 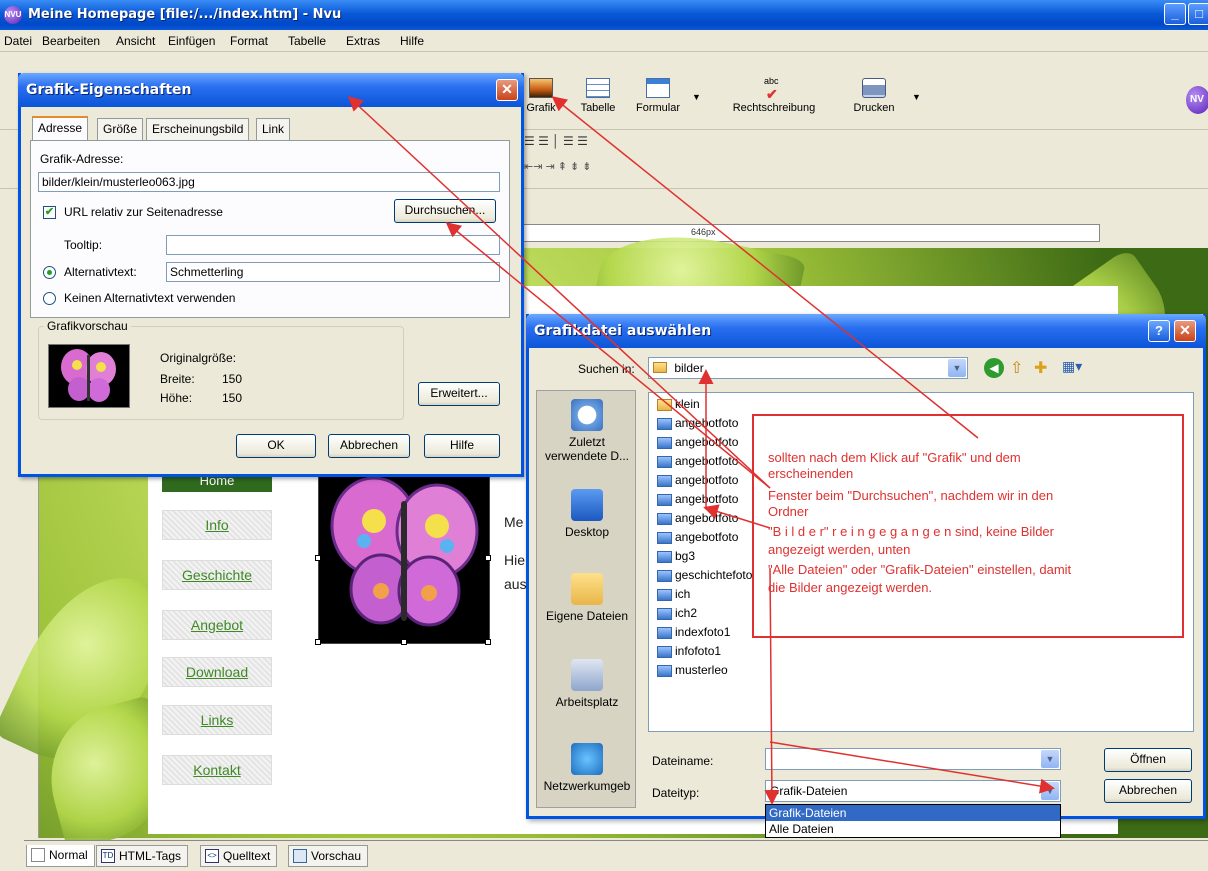 I want to click on toolbar-print-button: Drucken, so click(x=874, y=96).